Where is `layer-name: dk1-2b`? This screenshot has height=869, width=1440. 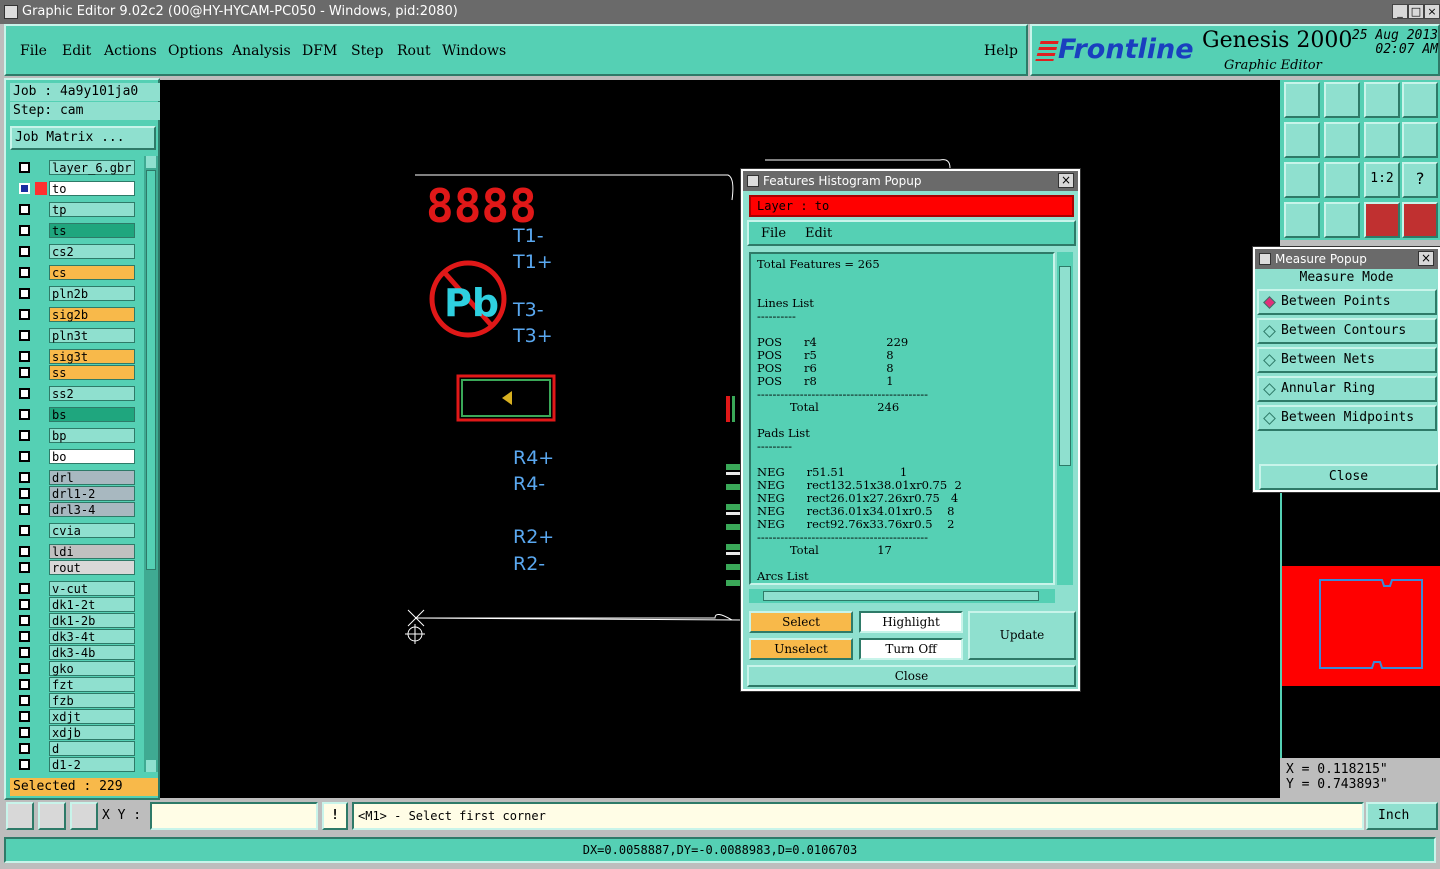 layer-name: dk1-2b is located at coordinates (92, 620).